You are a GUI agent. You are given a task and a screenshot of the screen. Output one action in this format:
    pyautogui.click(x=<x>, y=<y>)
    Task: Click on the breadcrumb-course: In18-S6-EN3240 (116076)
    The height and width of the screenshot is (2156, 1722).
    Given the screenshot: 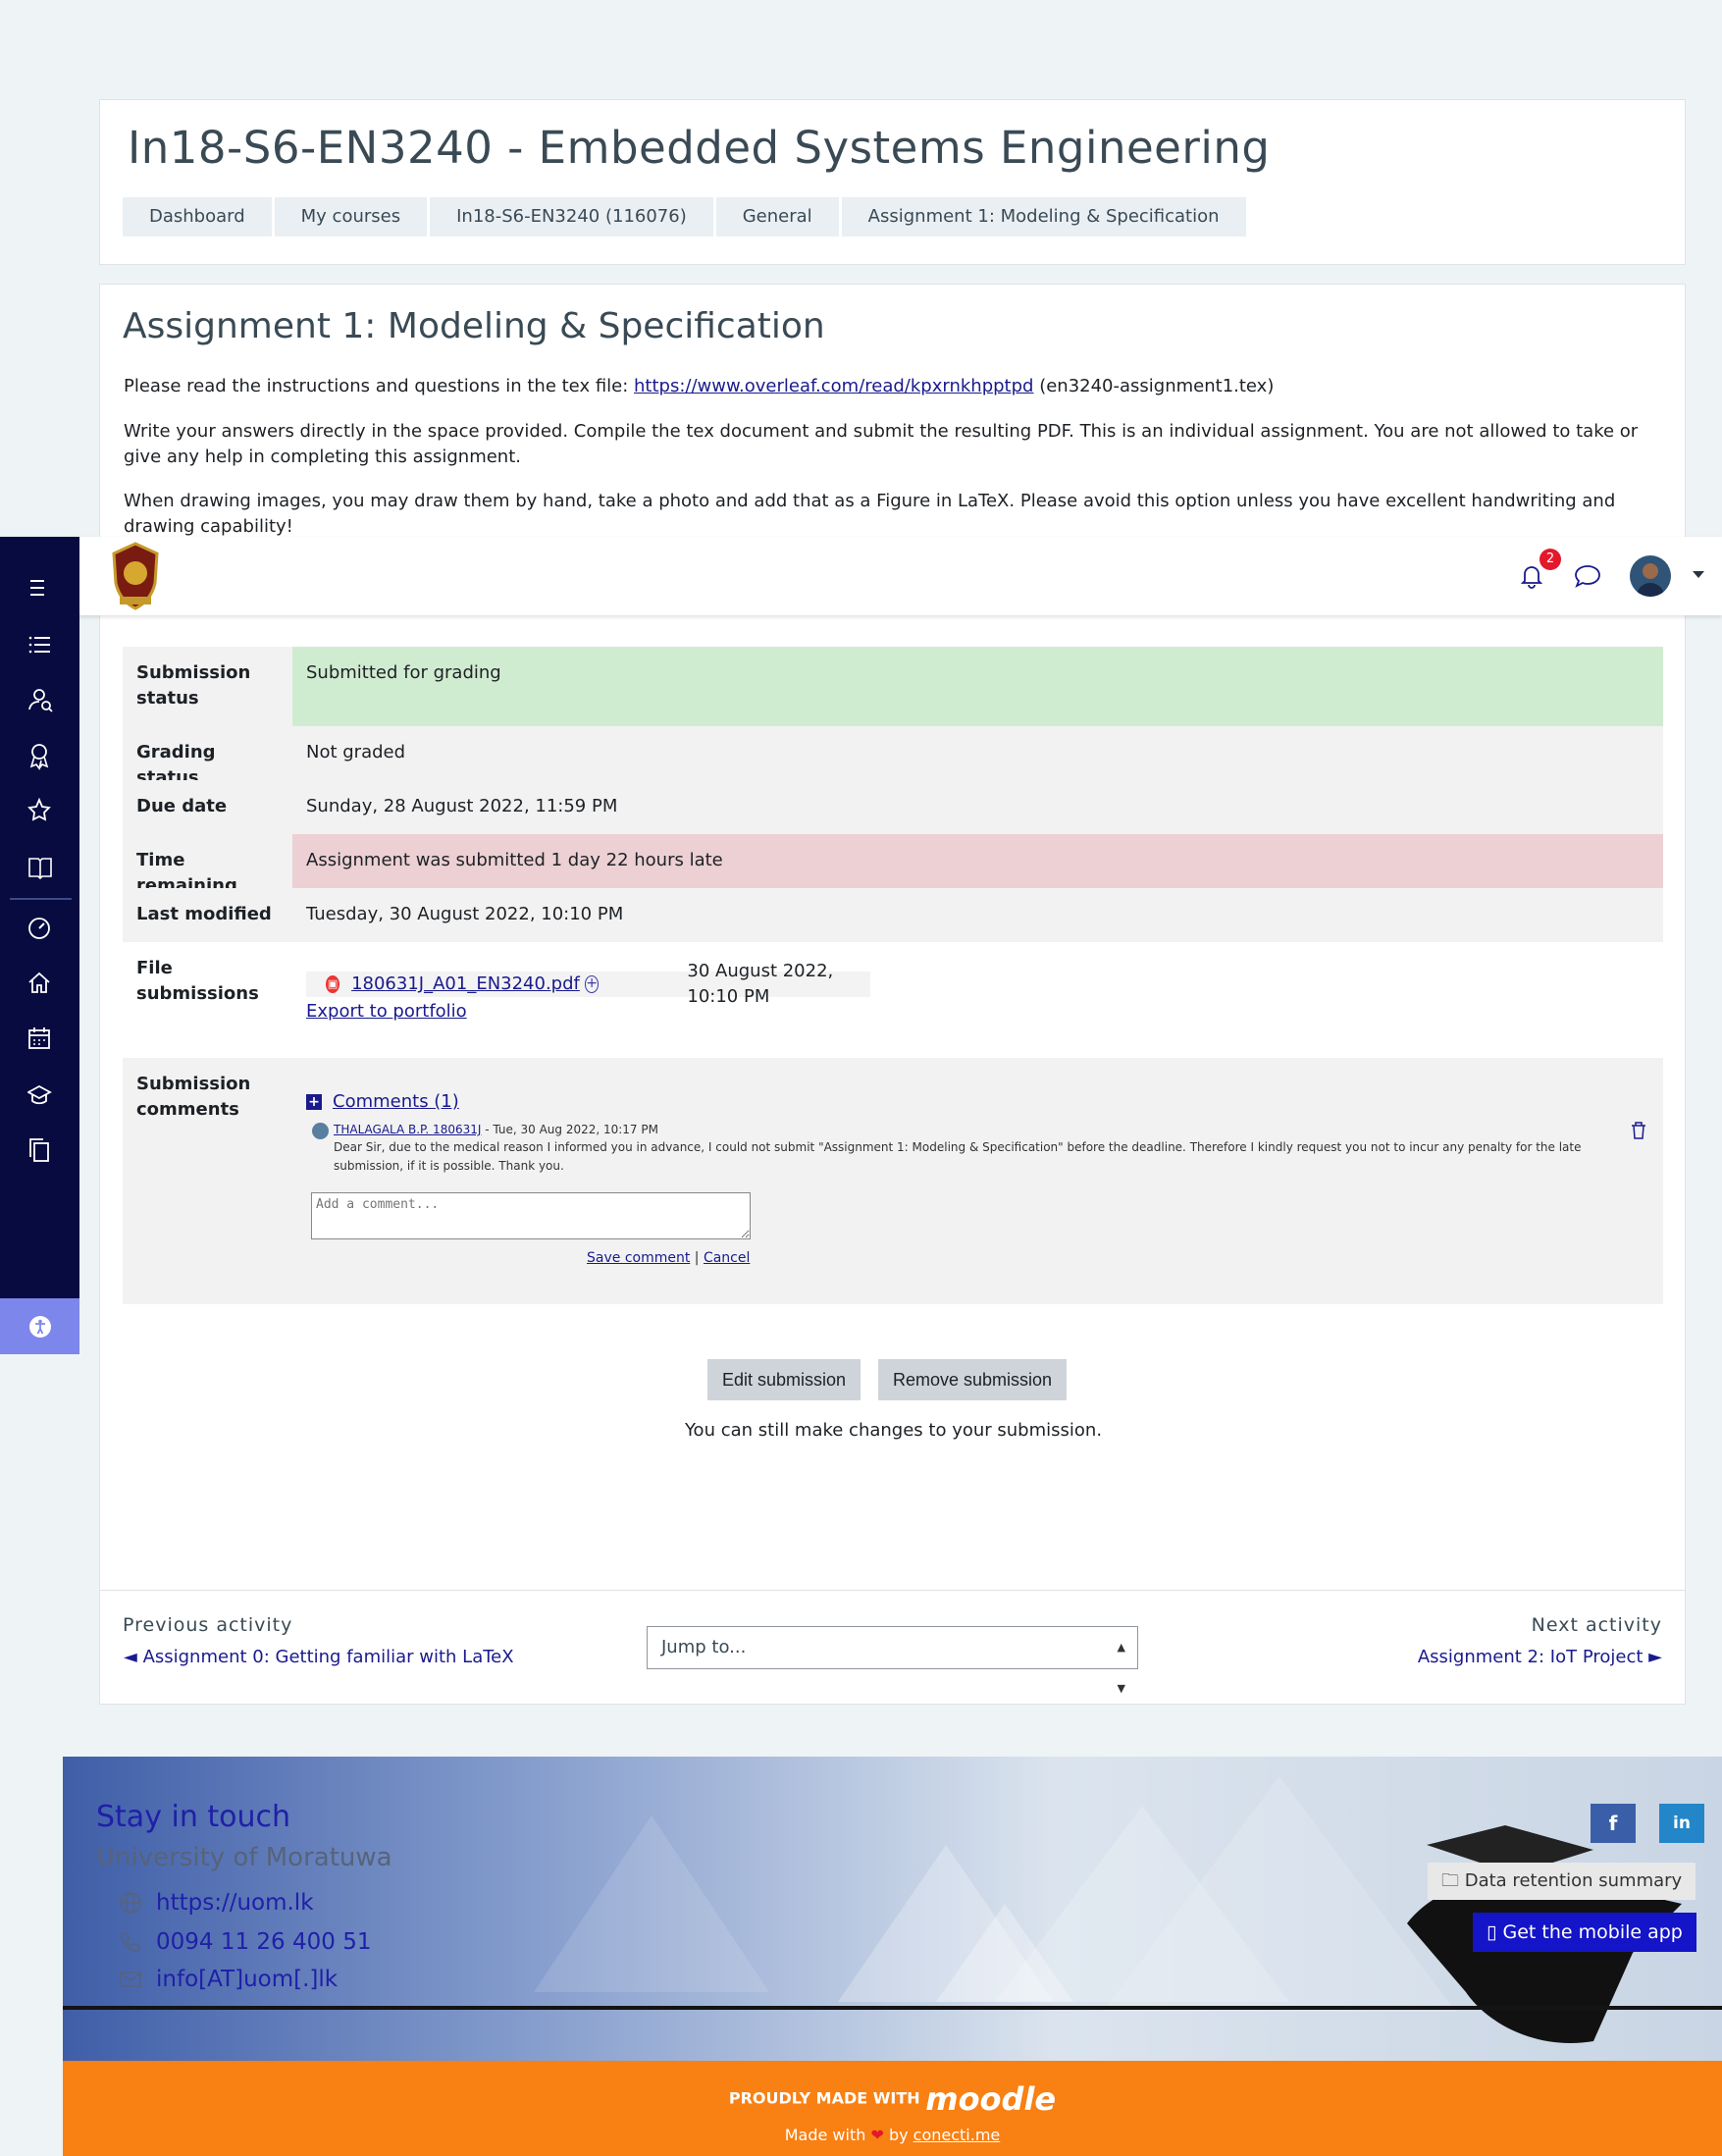 What is the action you would take?
    pyautogui.click(x=570, y=217)
    